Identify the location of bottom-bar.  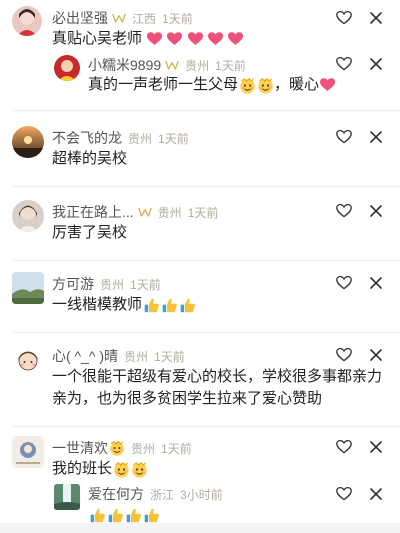
(200, 528).